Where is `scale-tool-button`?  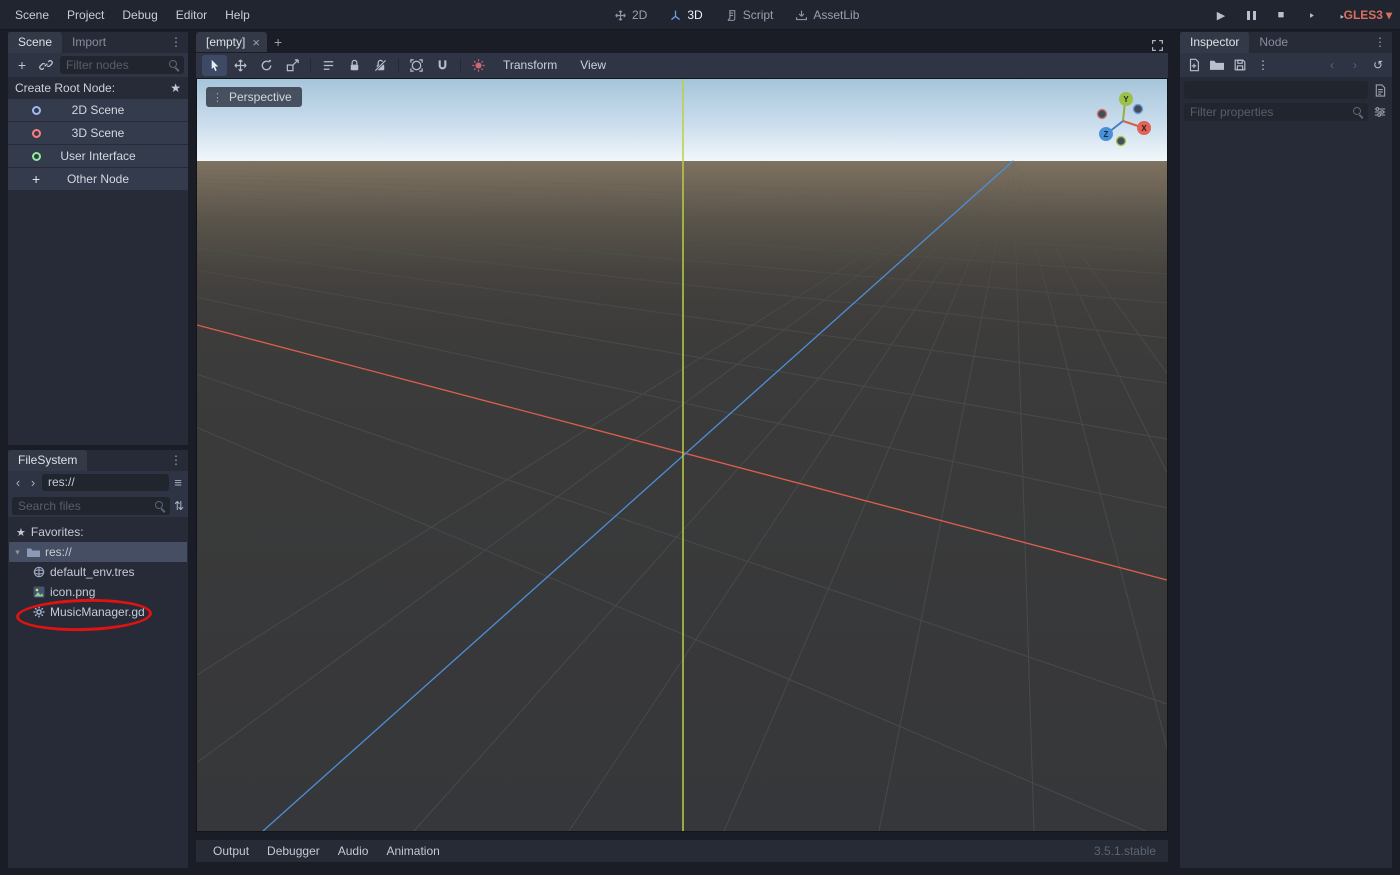
scale-tool-button is located at coordinates (292, 65).